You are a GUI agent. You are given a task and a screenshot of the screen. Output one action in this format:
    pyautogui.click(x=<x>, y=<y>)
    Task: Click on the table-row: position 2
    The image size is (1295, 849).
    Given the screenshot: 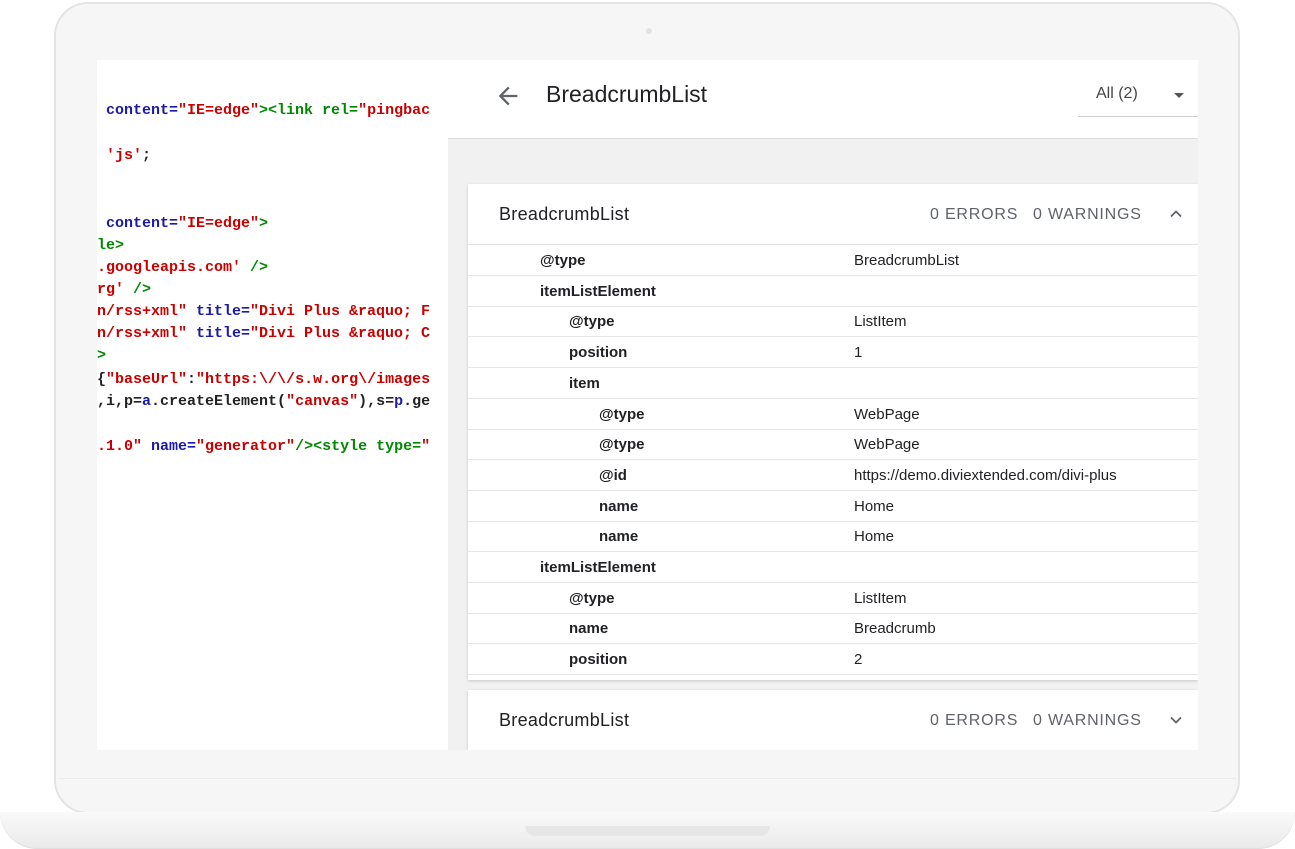 What is the action you would take?
    pyautogui.click(x=833, y=660)
    